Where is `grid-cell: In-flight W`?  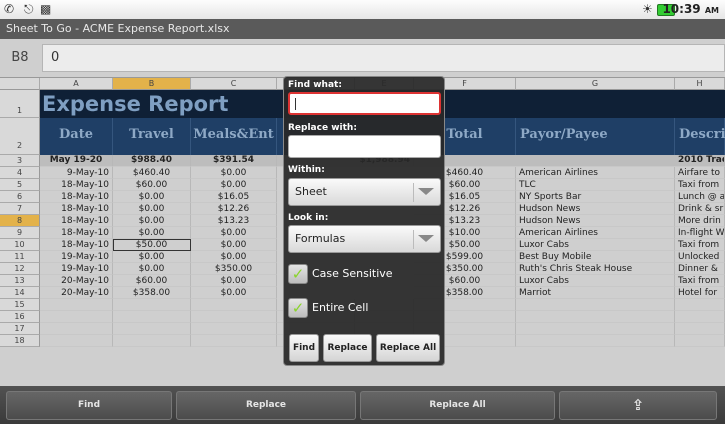
grid-cell: In-flight W is located at coordinates (700, 233).